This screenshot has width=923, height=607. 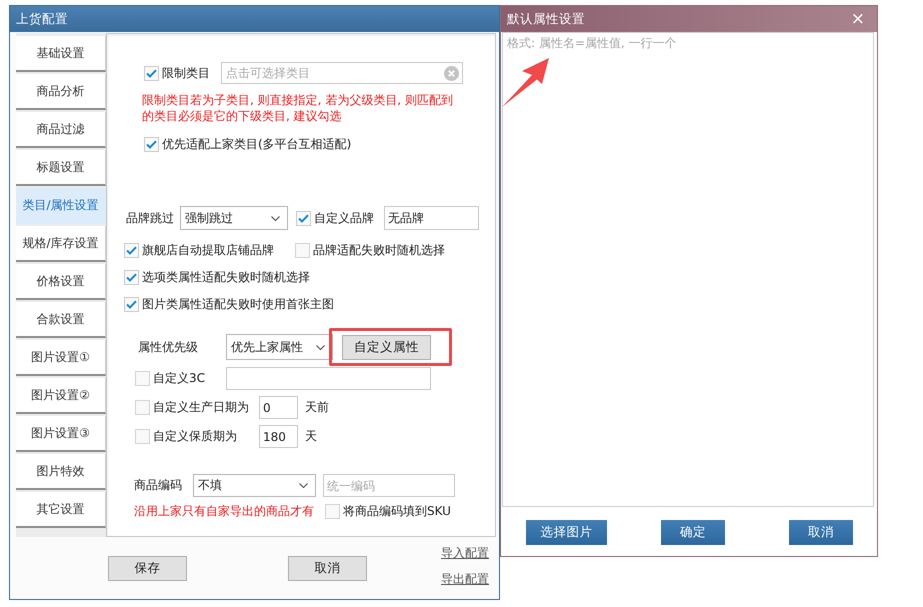 What do you see at coordinates (278, 407) in the screenshot?
I see `input-field: 0` at bounding box center [278, 407].